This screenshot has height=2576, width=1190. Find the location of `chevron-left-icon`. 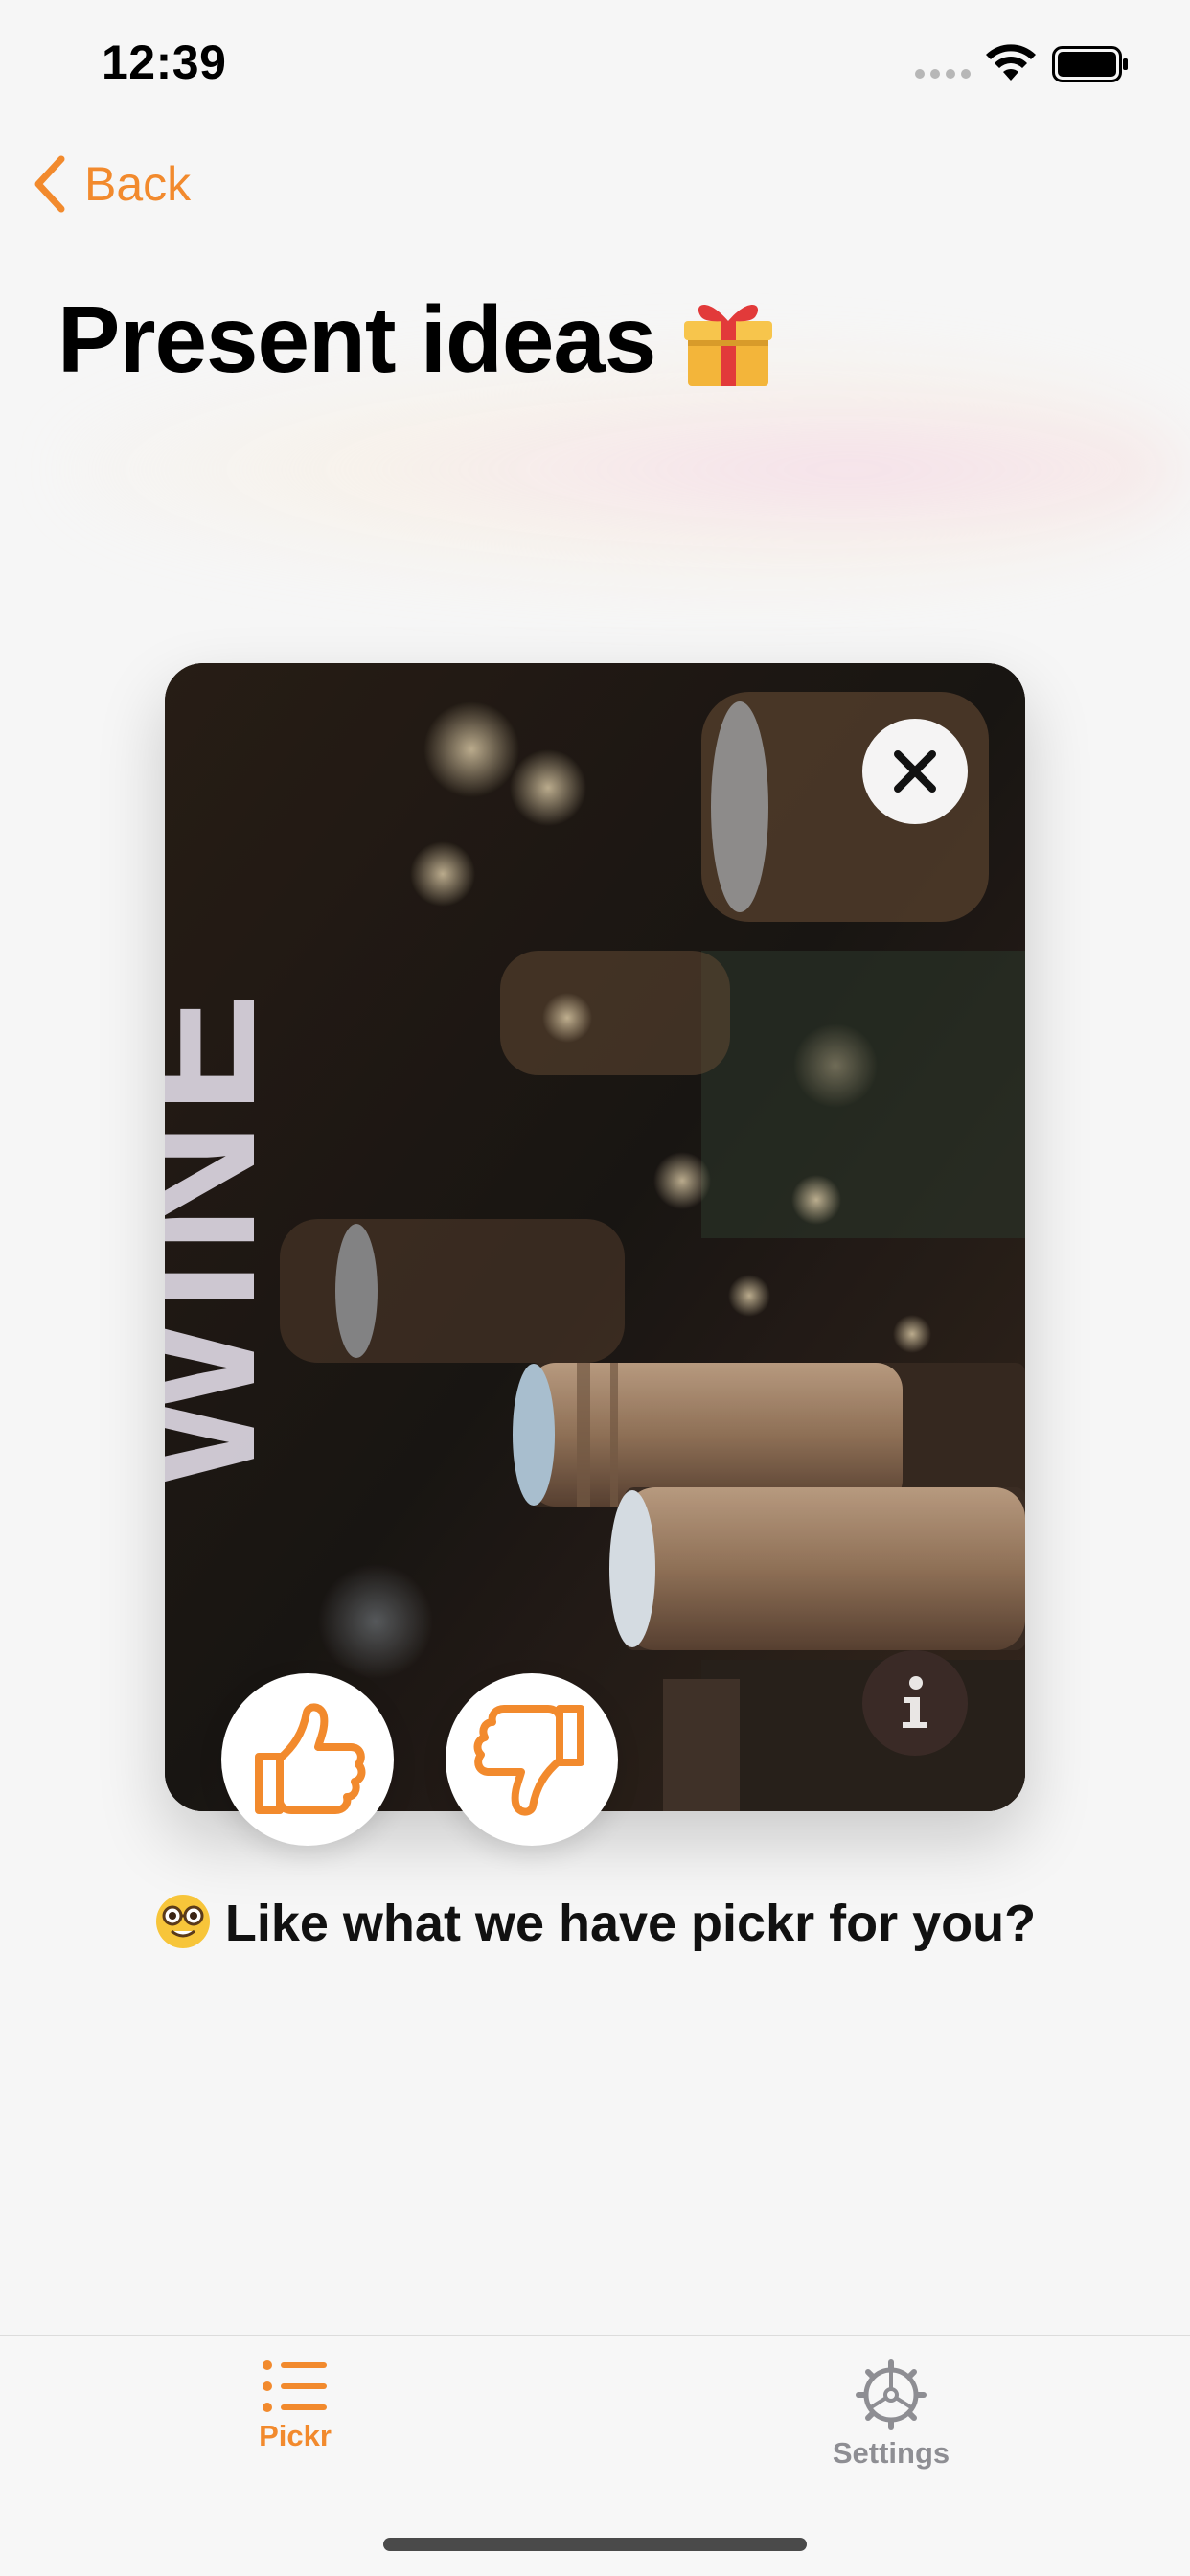

chevron-left-icon is located at coordinates (50, 184).